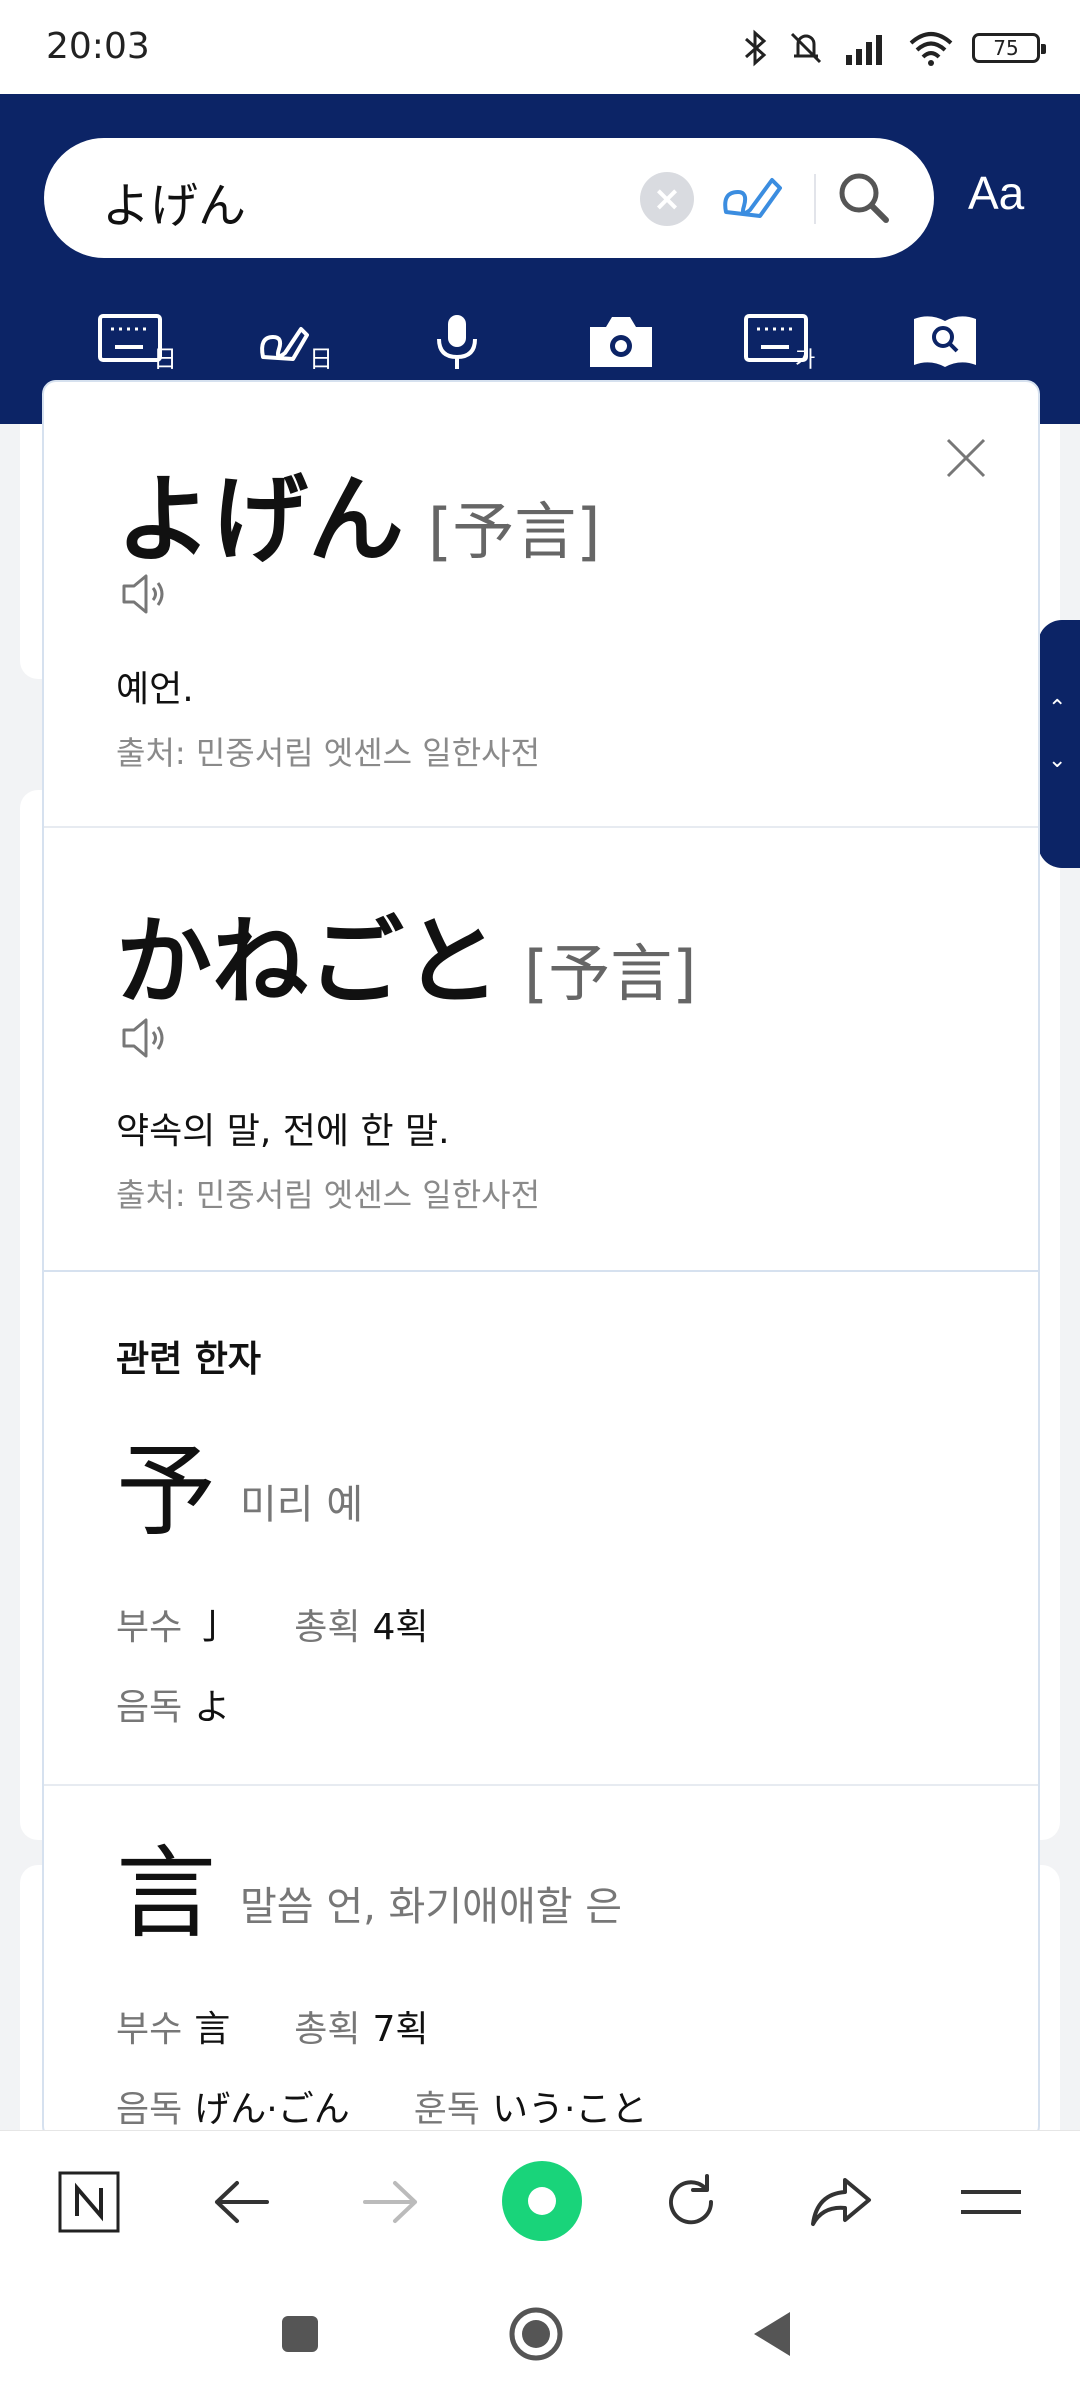 This screenshot has width=1080, height=2400. I want to click on search-input: よげん, so click(174, 201).